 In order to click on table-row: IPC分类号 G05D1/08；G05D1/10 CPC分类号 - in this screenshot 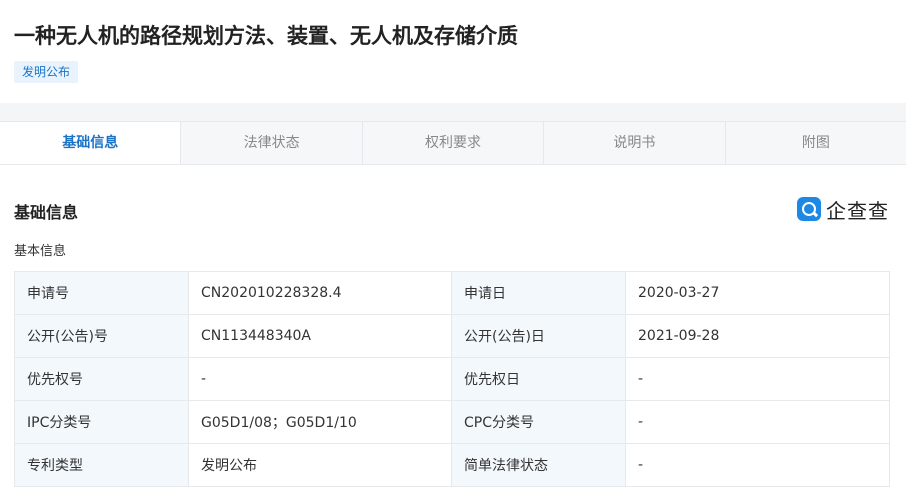, I will do `click(452, 422)`.